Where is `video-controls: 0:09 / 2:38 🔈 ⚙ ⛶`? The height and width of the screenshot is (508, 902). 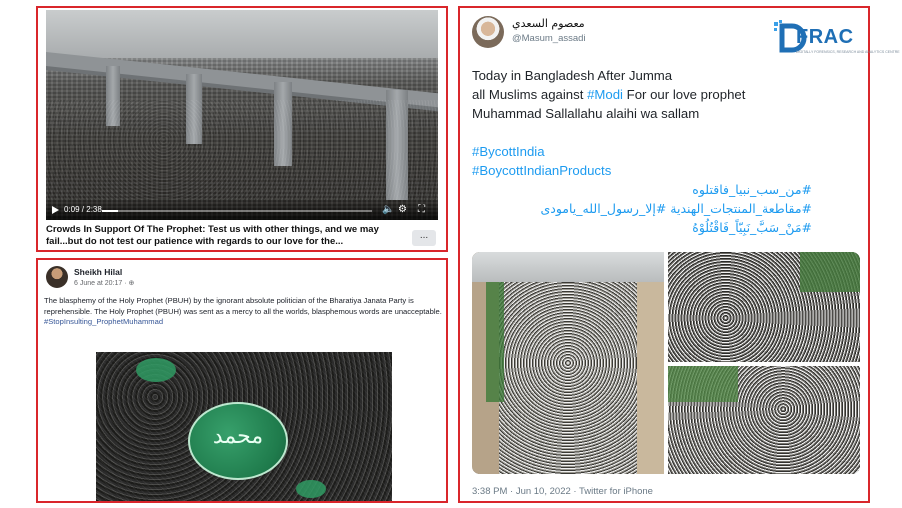 video-controls: 0:09 / 2:38 🔈 ⚙ ⛶ is located at coordinates (242, 210).